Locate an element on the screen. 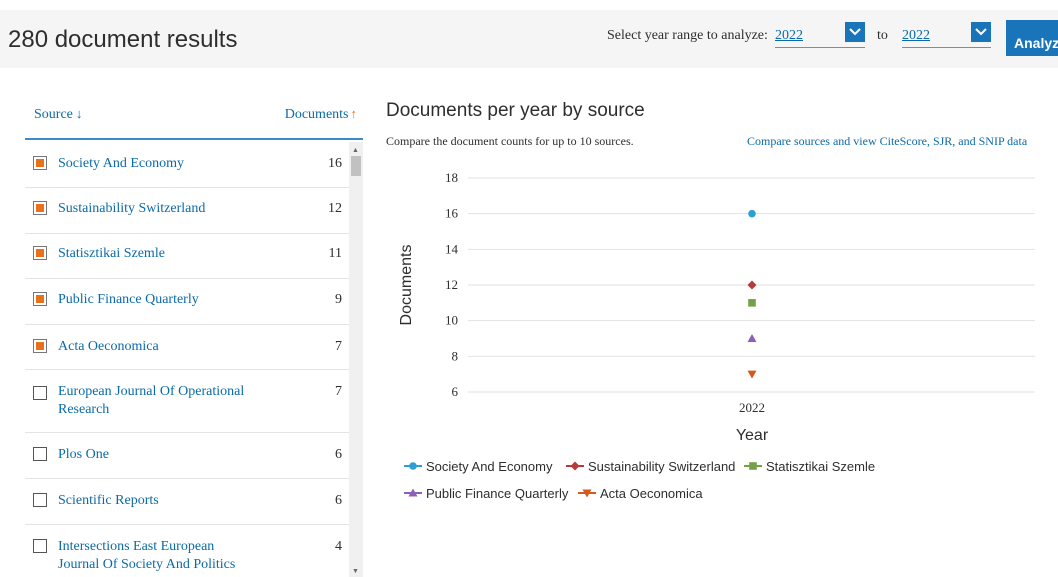  source-row: Sustainability Switzerland 12 is located at coordinates (187, 211).